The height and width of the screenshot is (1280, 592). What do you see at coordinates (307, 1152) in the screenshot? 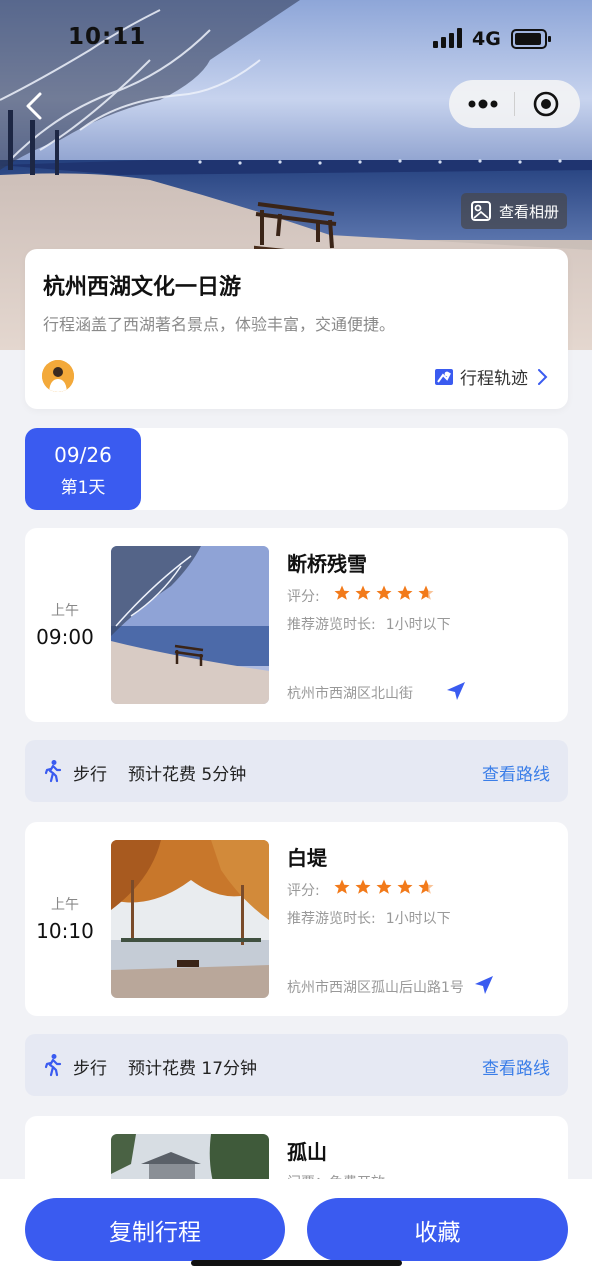
I see `spot-name: 孤山` at bounding box center [307, 1152].